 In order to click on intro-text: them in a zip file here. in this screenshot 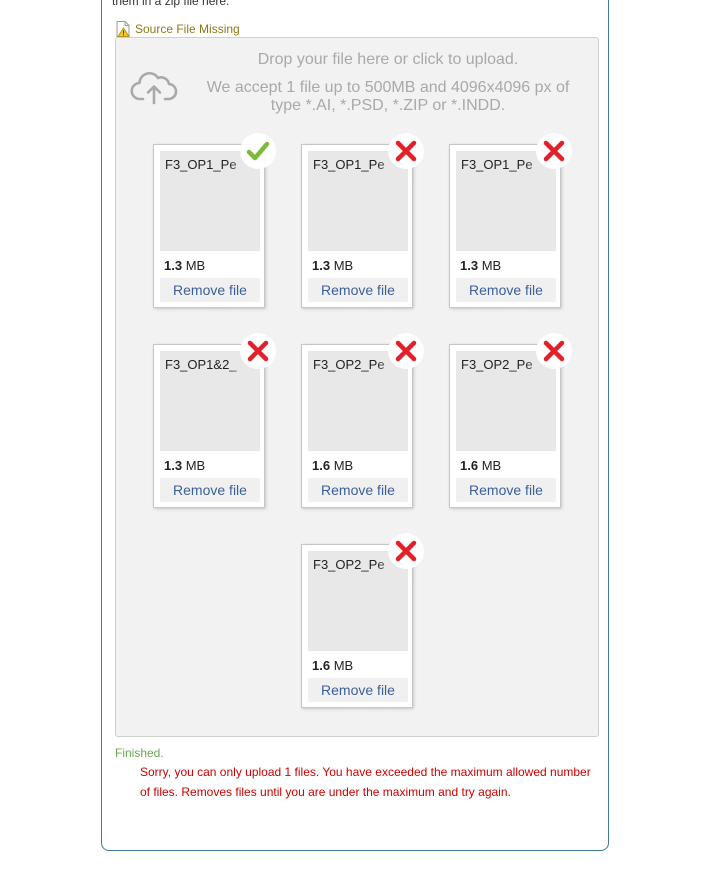, I will do `click(171, 4)`.